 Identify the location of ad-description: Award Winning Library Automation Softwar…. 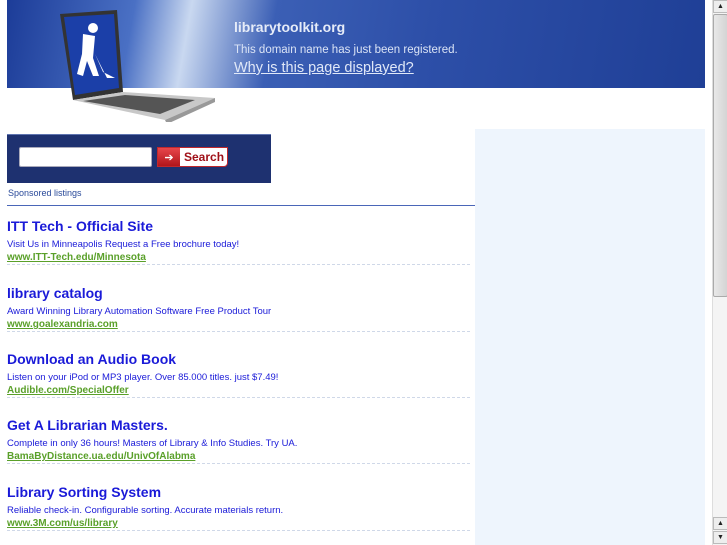
(139, 311).